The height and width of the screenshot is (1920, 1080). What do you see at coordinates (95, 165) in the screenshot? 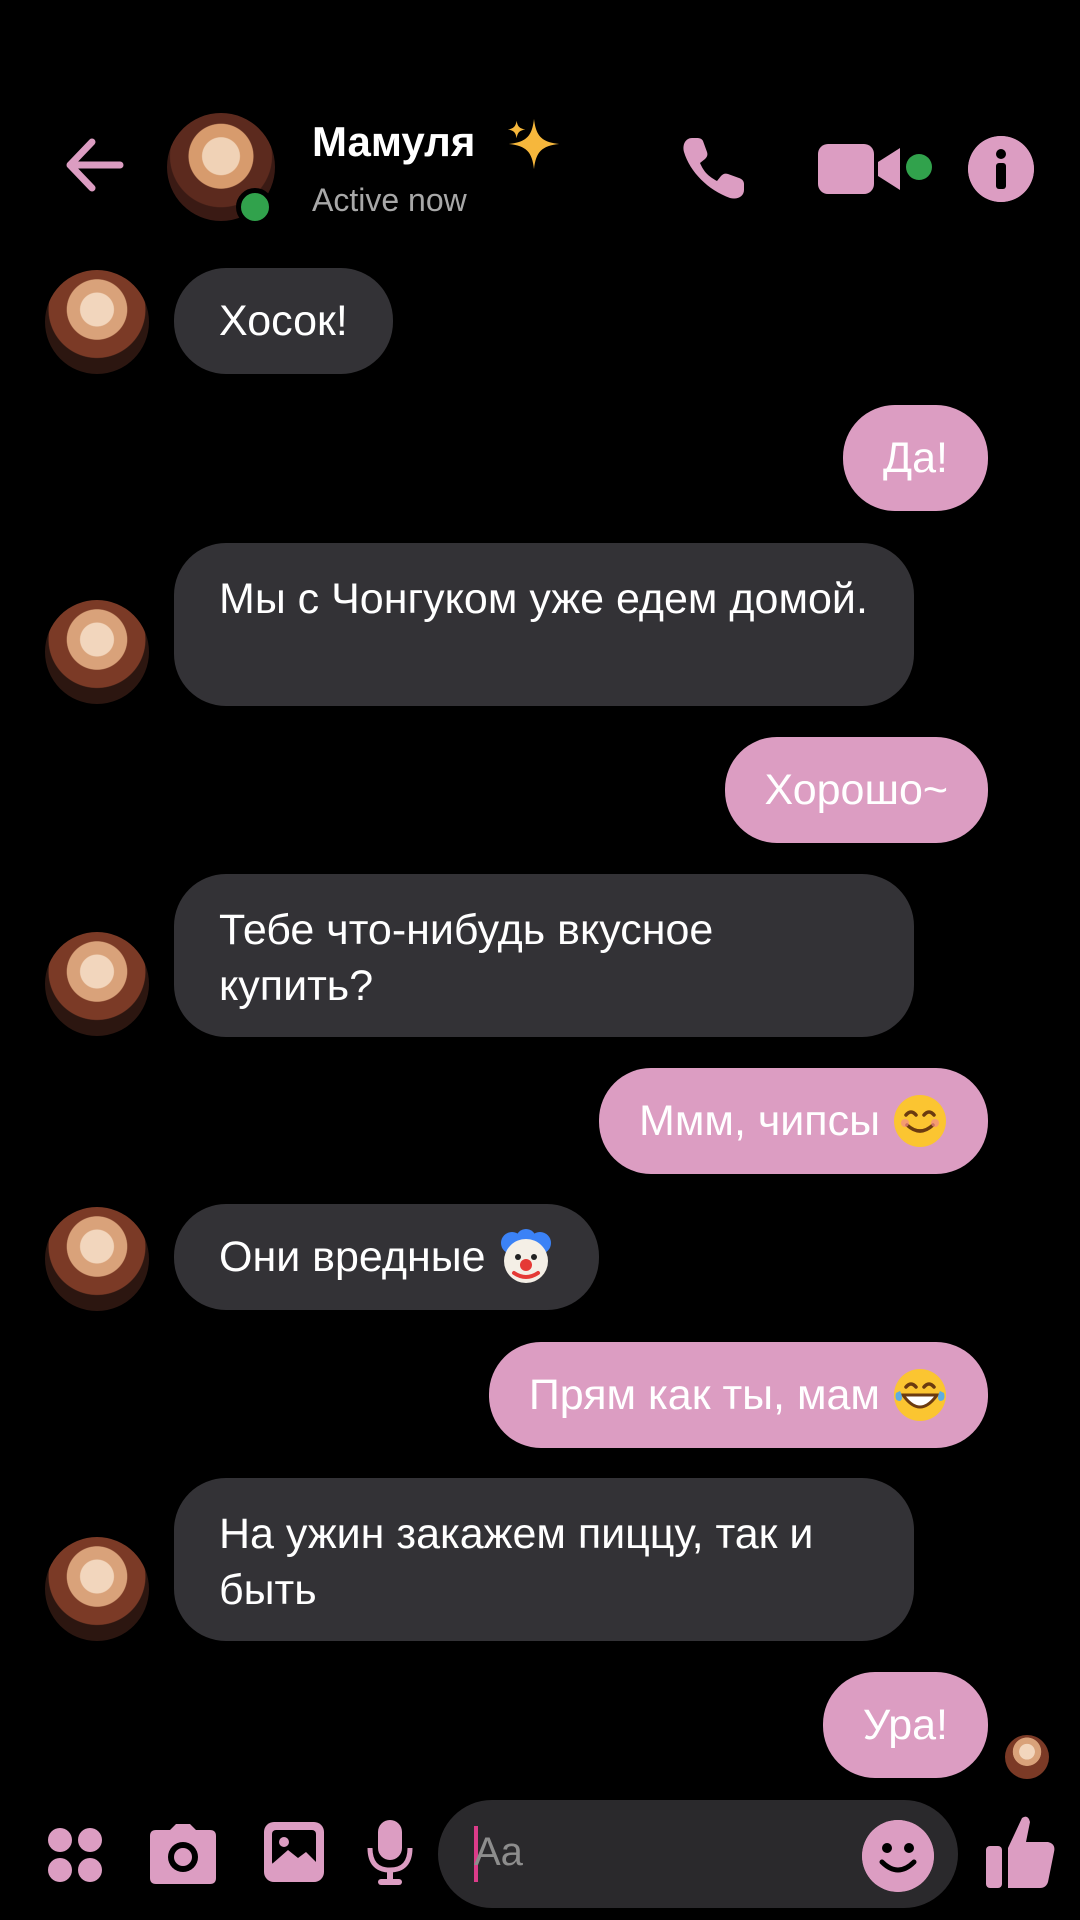
I see `back-arrow-icon` at bounding box center [95, 165].